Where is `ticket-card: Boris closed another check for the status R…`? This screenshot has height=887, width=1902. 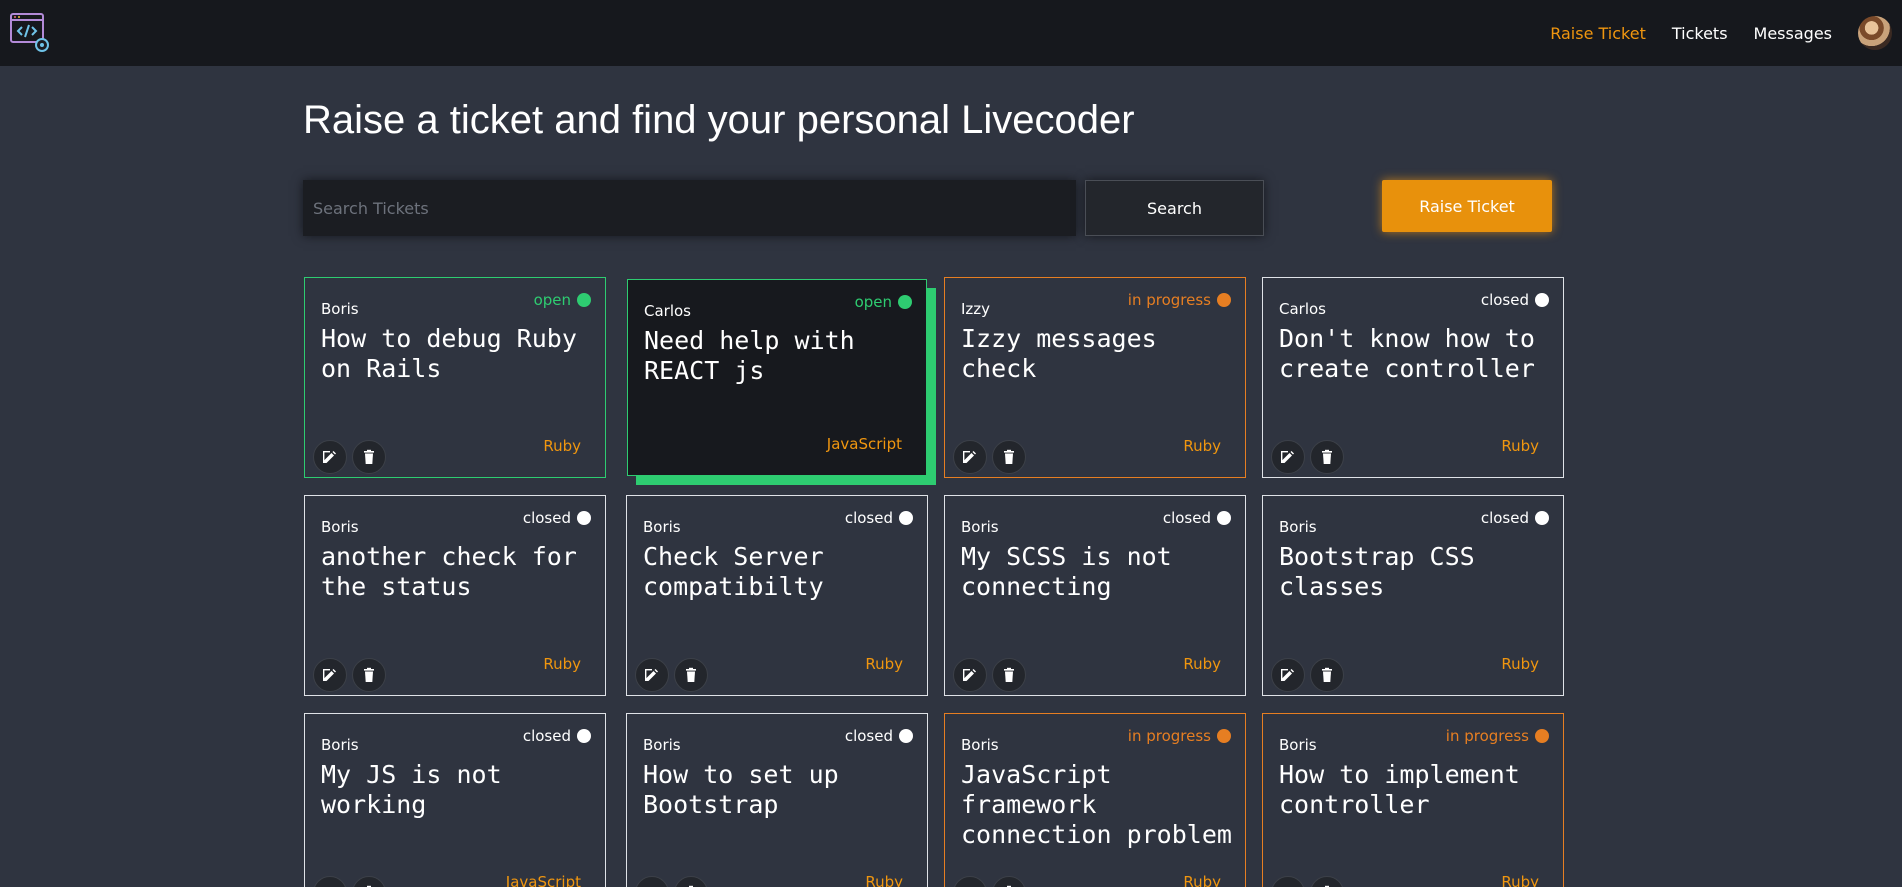
ticket-card: Boris closed another check for the status R… is located at coordinates (455, 595).